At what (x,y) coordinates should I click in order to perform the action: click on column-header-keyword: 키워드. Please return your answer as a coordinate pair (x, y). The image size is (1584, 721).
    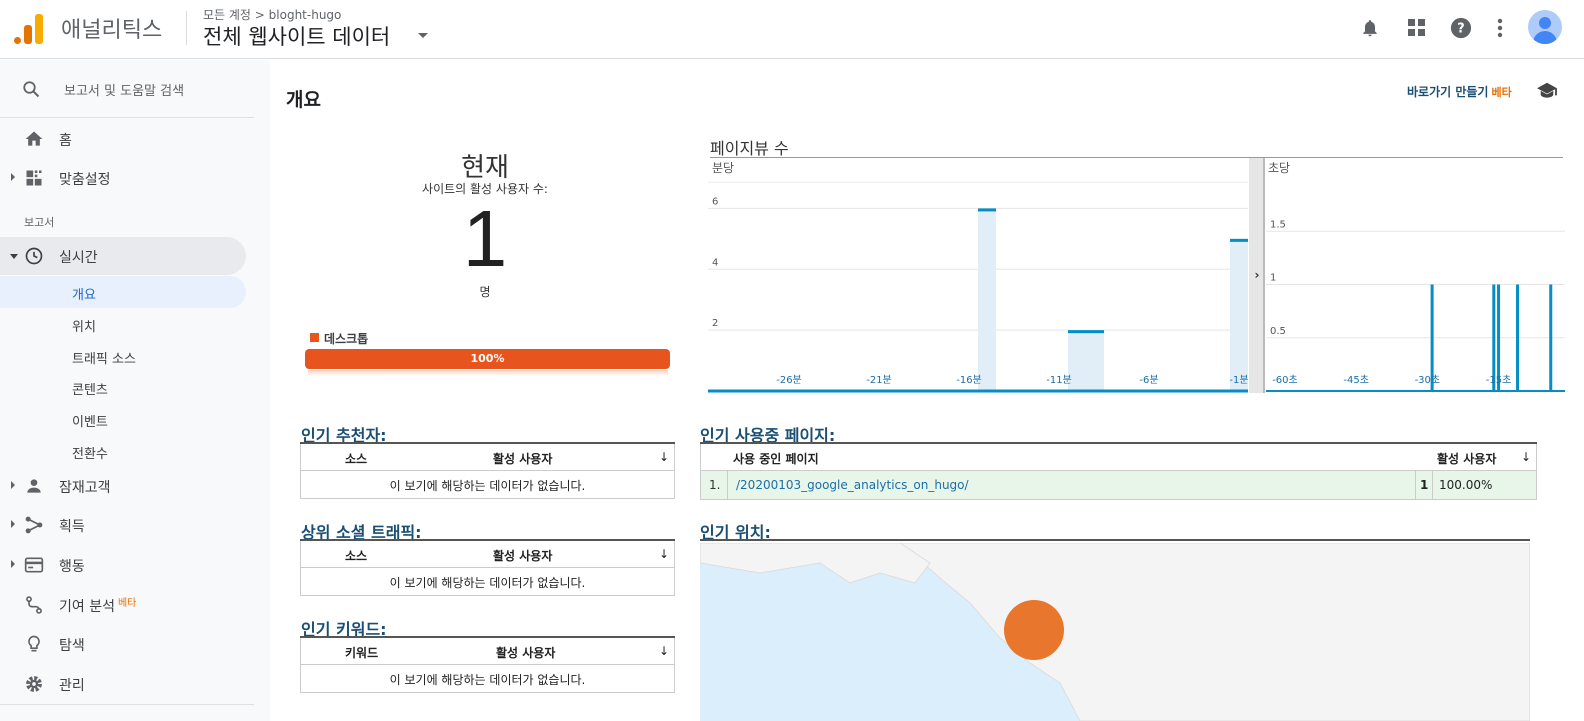
    Looking at the image, I should click on (361, 652).